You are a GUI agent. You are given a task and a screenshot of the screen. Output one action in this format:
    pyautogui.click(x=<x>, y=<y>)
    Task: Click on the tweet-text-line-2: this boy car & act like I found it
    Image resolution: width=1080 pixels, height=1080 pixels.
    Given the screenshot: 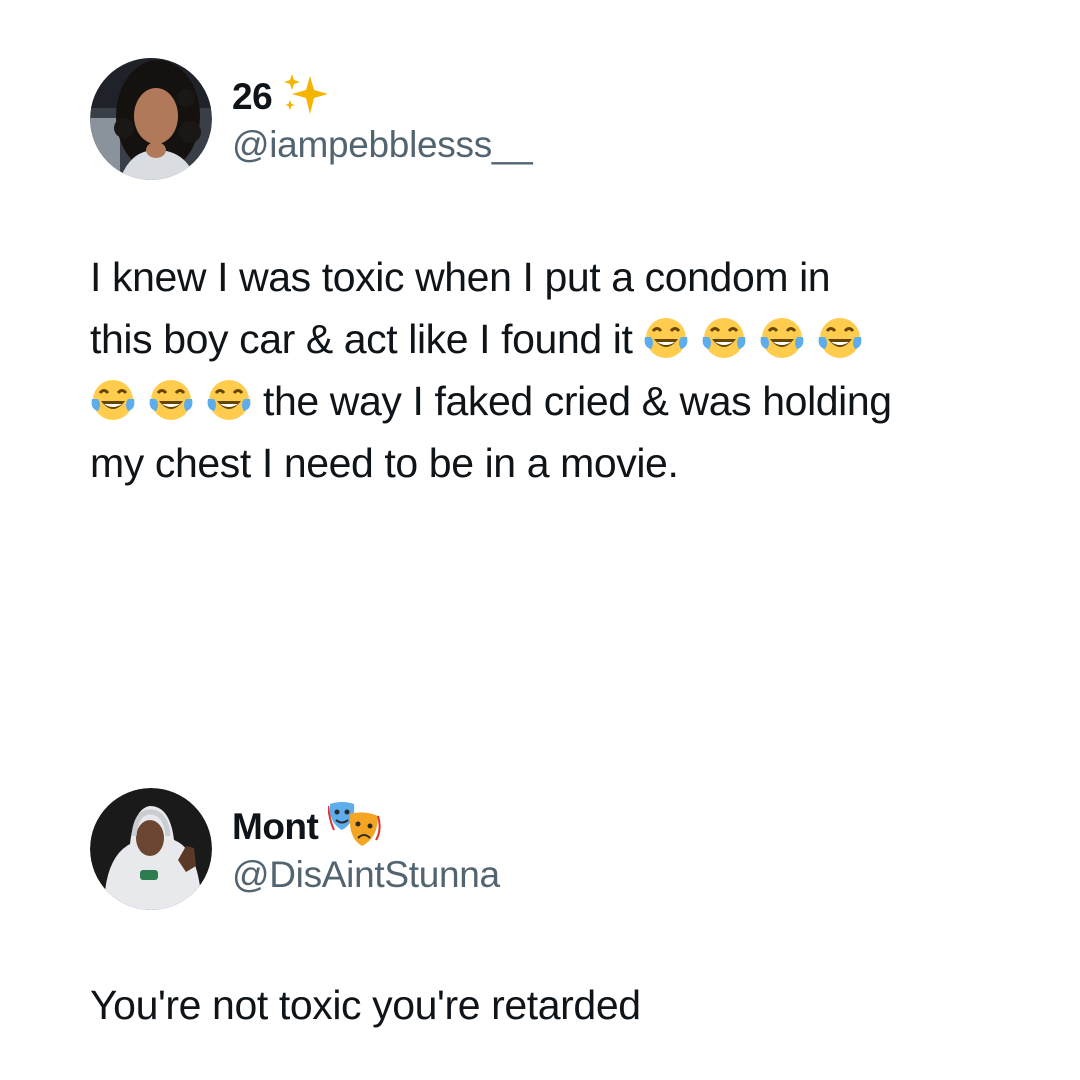 What is the action you would take?
    pyautogui.click(x=361, y=339)
    